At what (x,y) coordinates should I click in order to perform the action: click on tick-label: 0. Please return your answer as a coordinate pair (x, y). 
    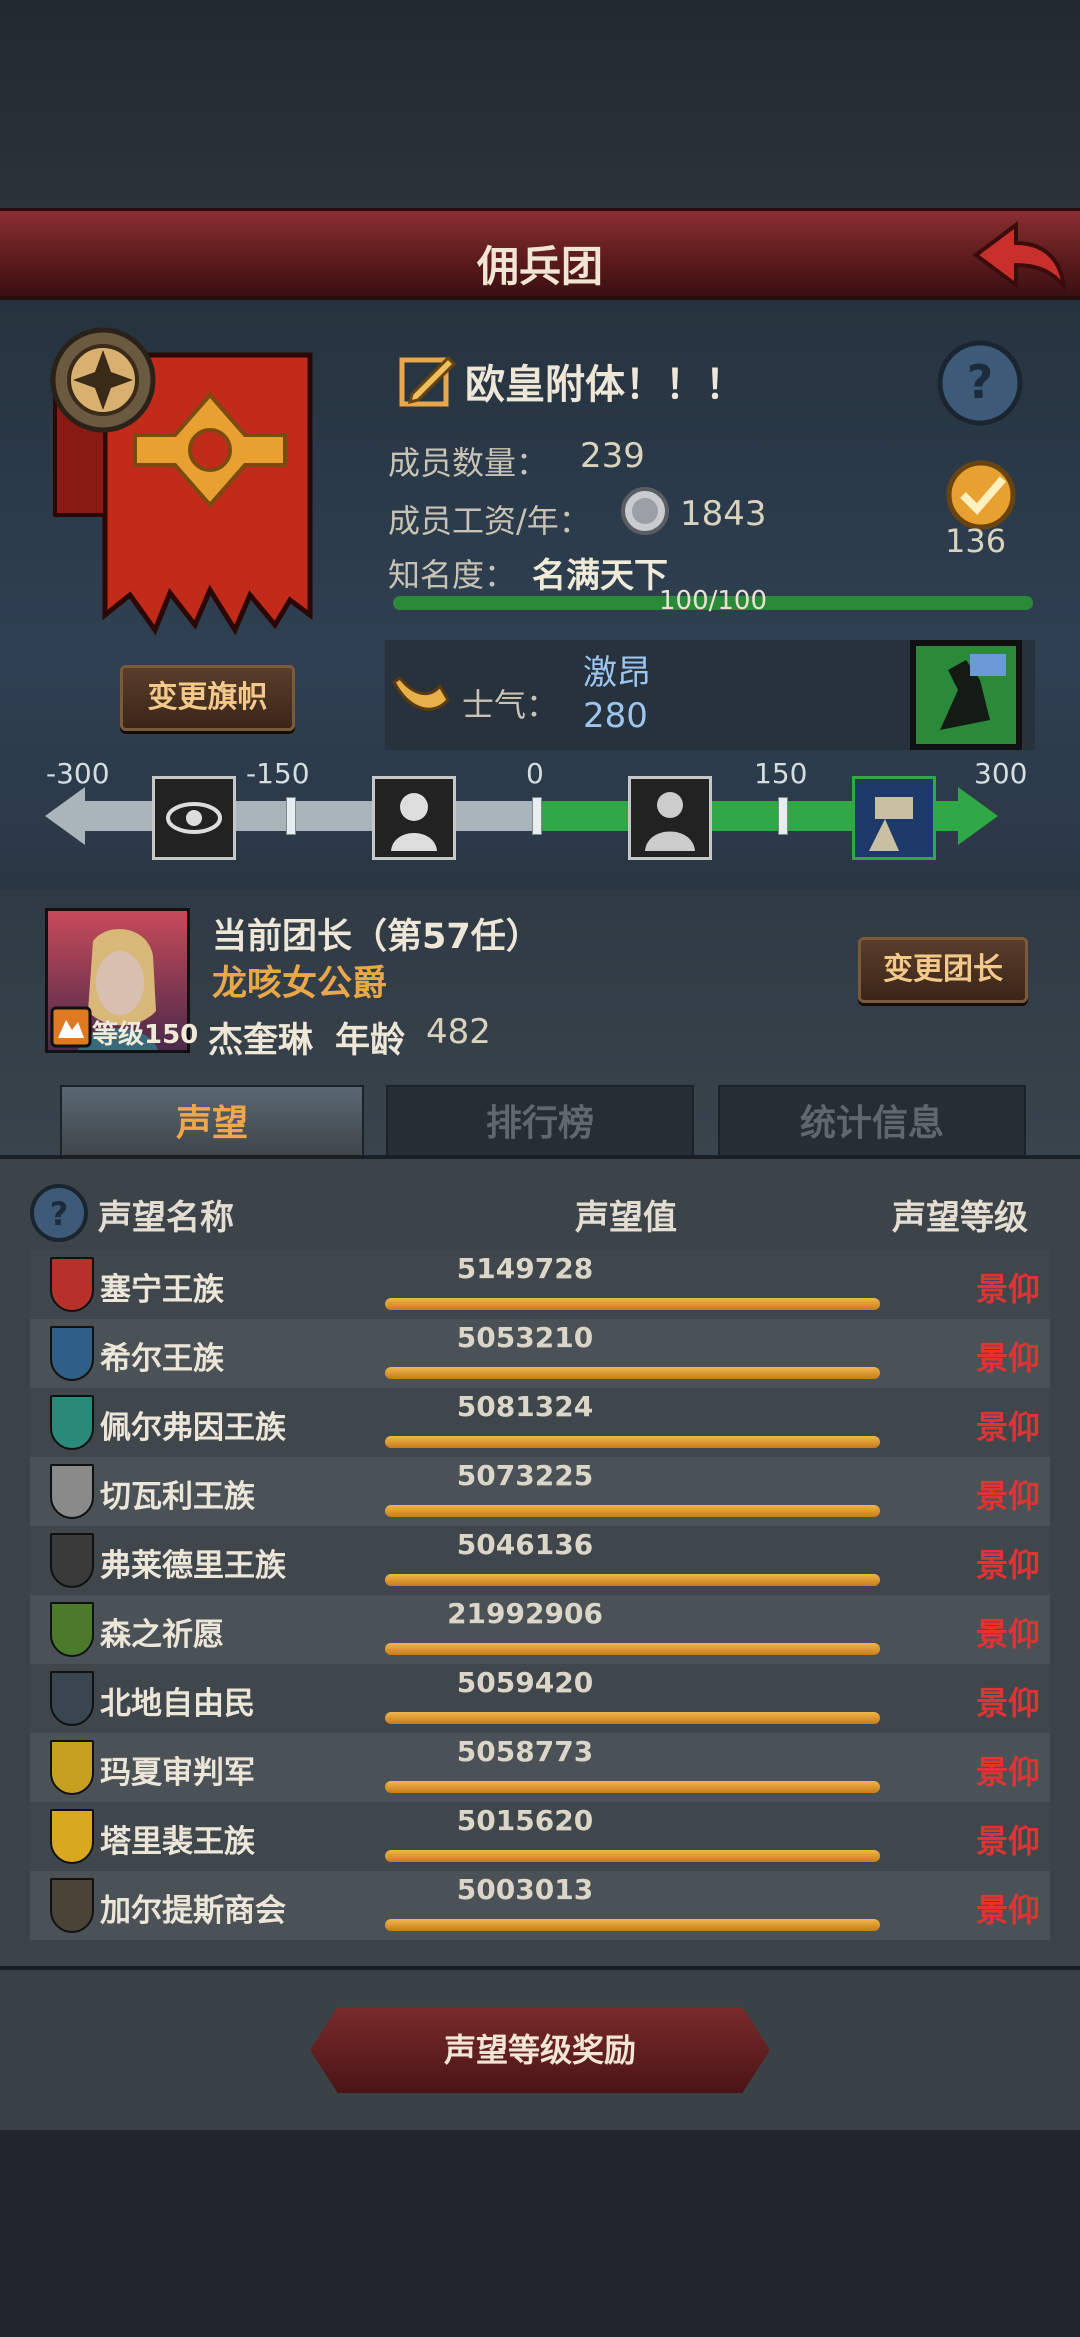
    Looking at the image, I should click on (535, 773).